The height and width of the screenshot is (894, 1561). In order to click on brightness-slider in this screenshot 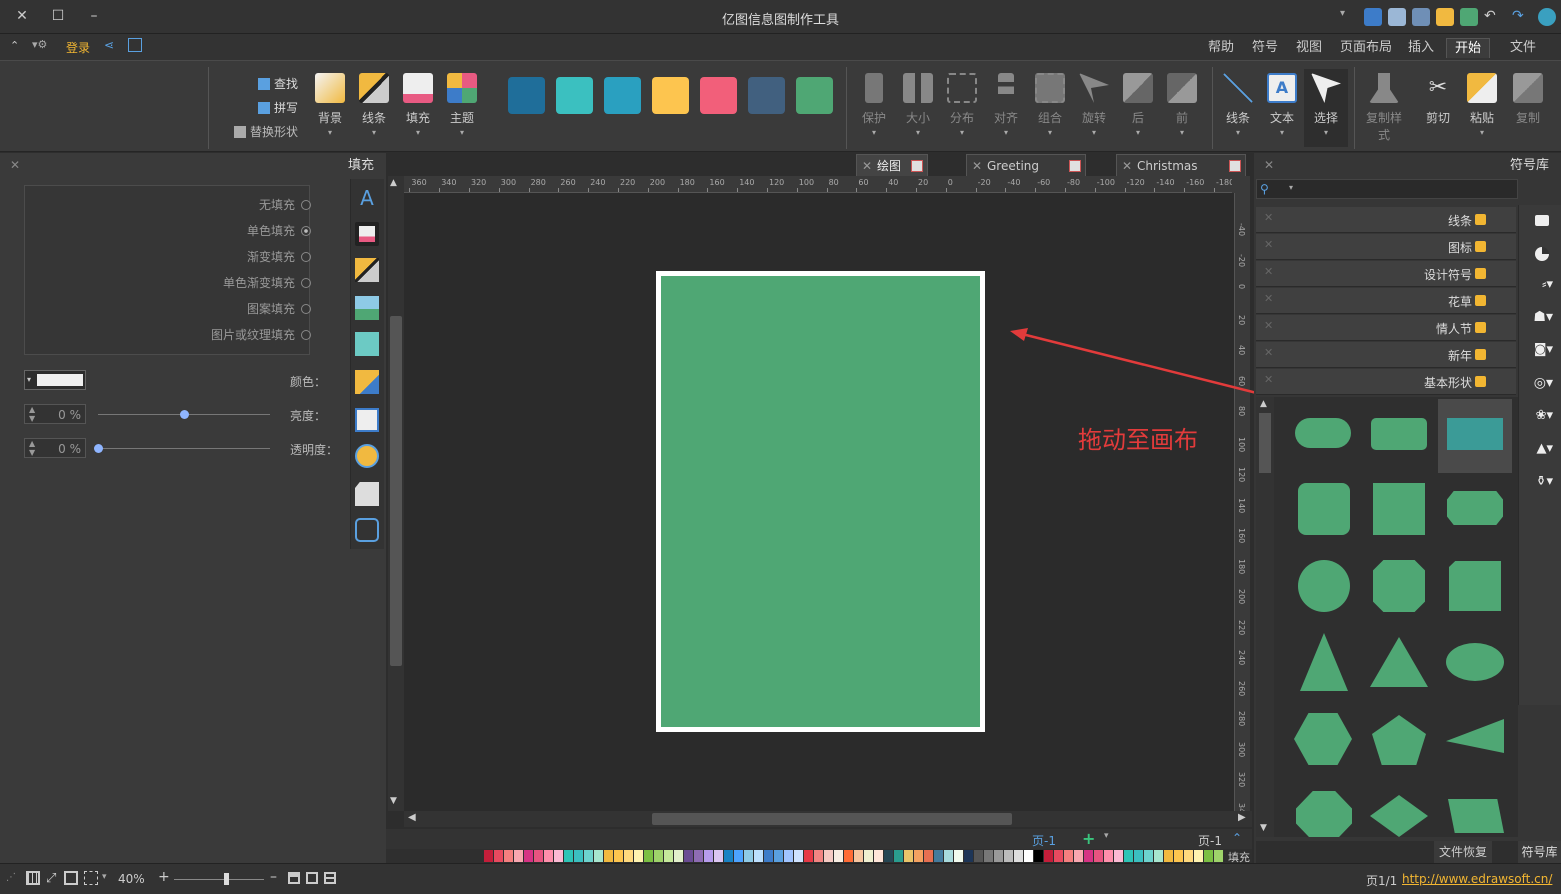, I will do `click(184, 414)`.